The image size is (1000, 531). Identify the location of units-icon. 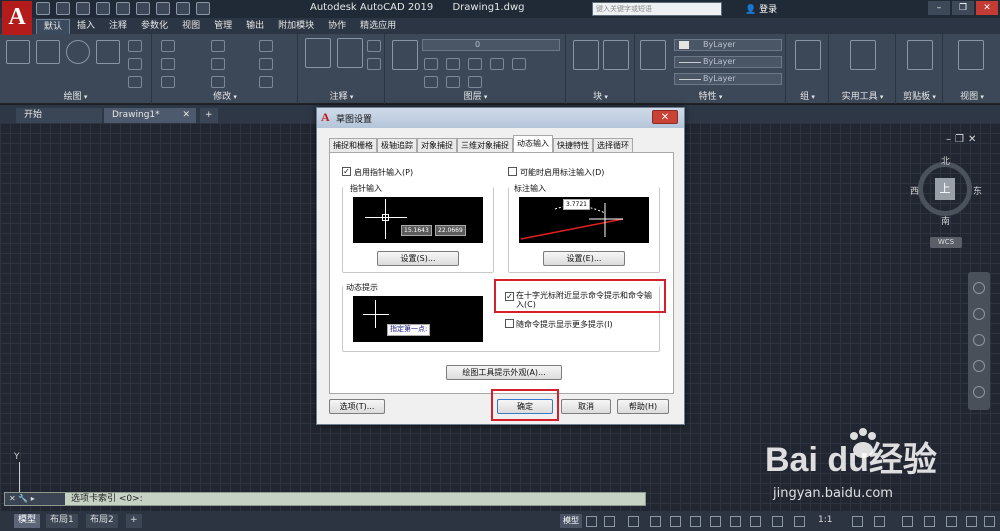
(907, 521).